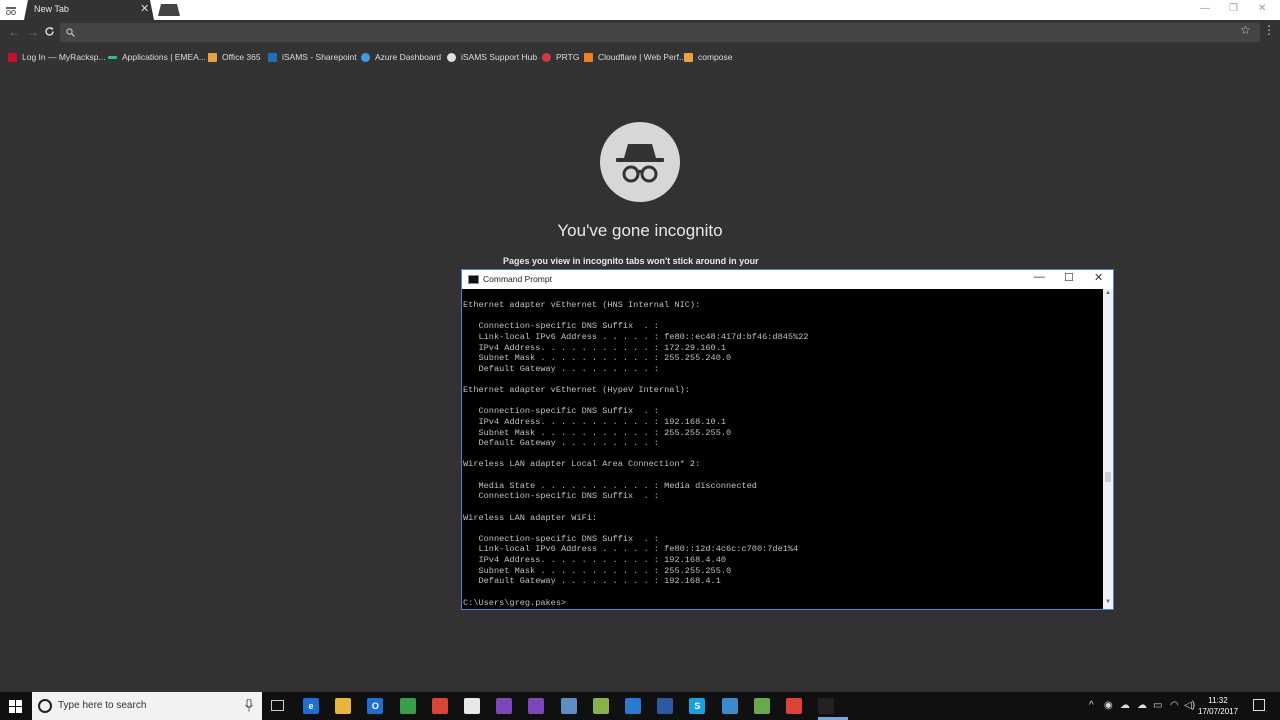 The image size is (1280, 720). What do you see at coordinates (787, 279) in the screenshot?
I see `cmd-titlebar: Command Prompt — ☐ ✕` at bounding box center [787, 279].